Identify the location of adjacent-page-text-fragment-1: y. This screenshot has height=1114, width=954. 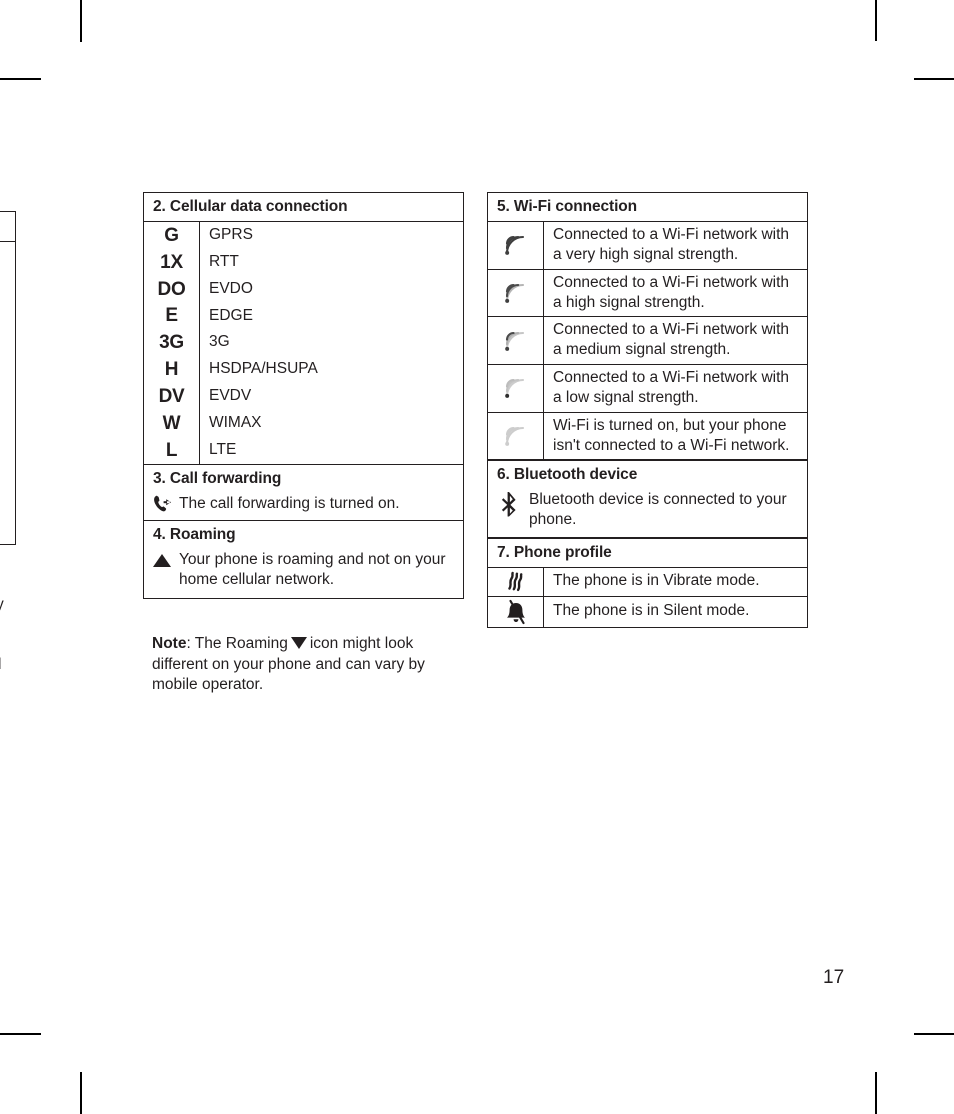
(4, 605).